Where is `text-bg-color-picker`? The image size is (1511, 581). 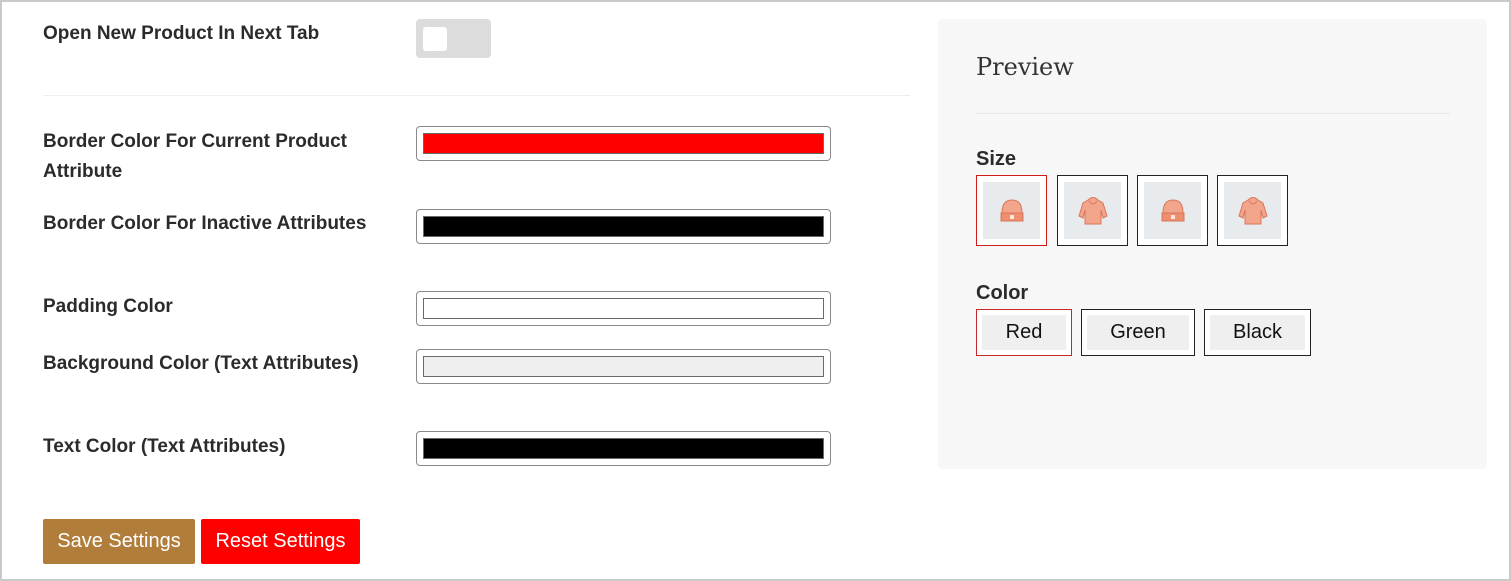 text-bg-color-picker is located at coordinates (623, 366).